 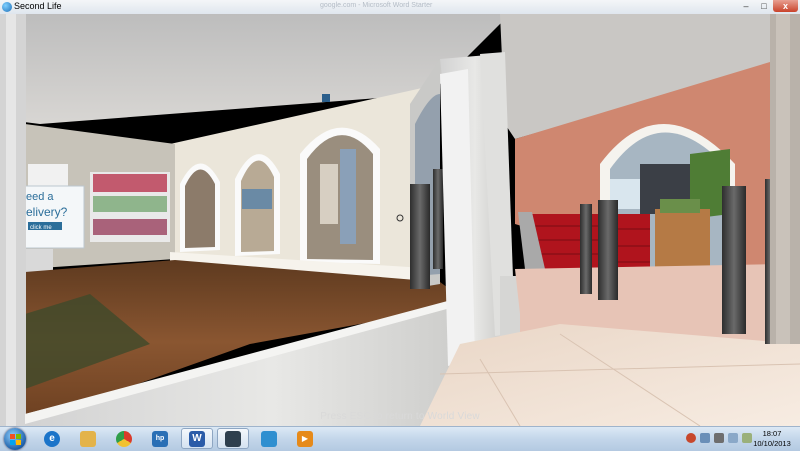 I want to click on dark-pillar-left, so click(x=420, y=236).